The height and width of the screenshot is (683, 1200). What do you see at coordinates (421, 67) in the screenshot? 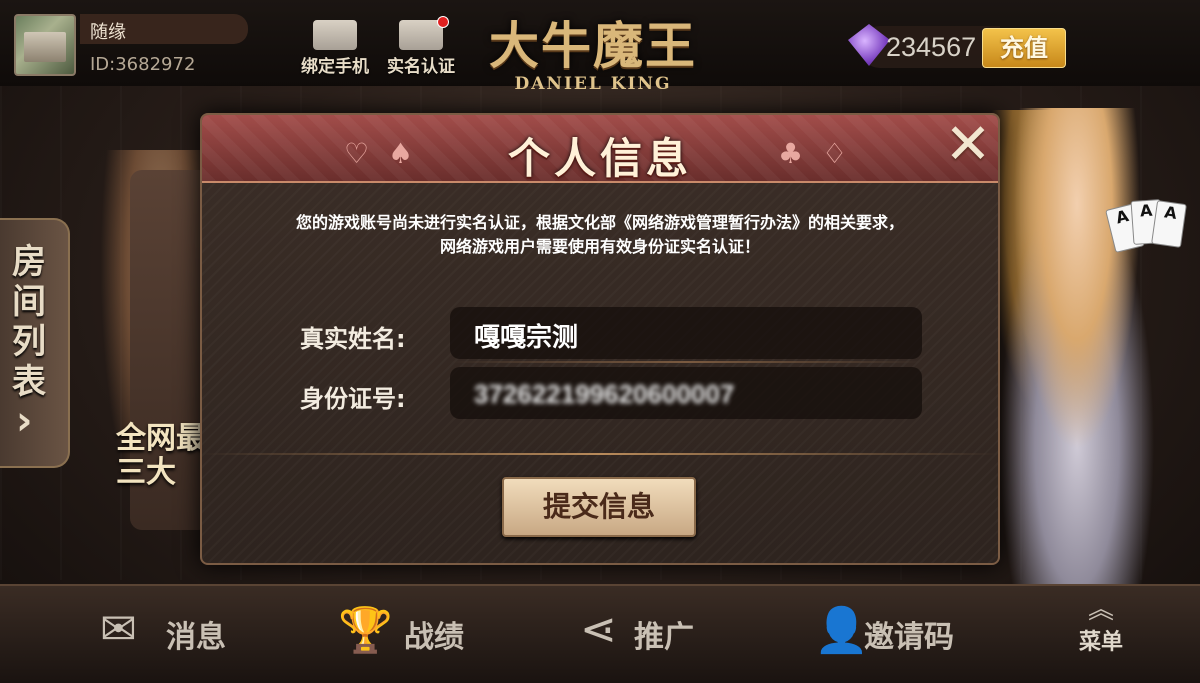
I see `real-name-auth-label: 实名认证` at bounding box center [421, 67].